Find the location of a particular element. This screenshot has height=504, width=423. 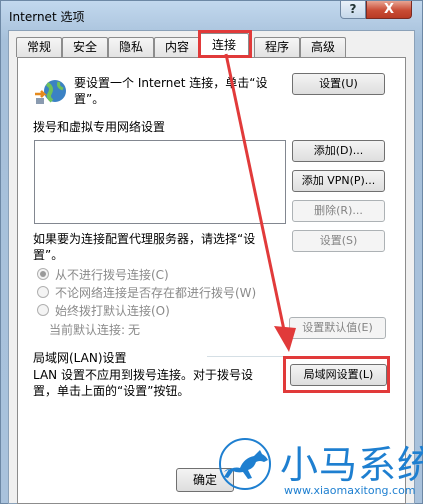

radio-dial-when-none is located at coordinates (43, 292).